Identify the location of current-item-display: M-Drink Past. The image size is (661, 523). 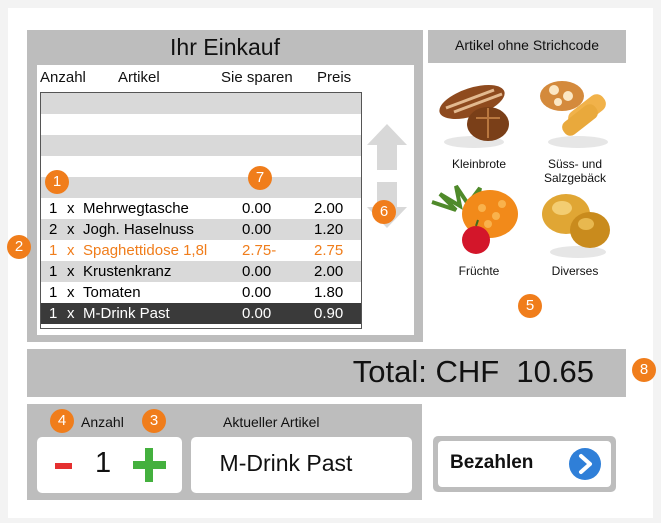
(301, 465).